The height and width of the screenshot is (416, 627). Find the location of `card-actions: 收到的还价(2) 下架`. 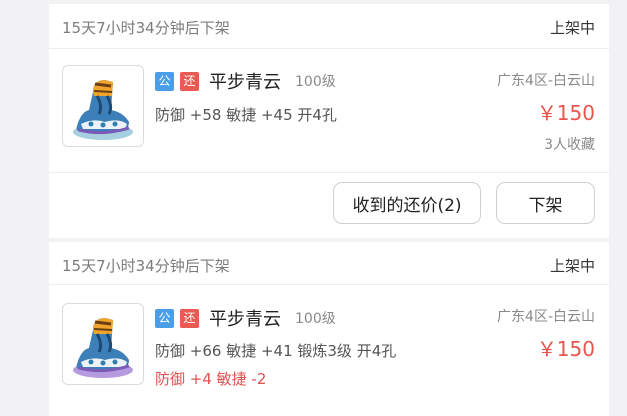

card-actions: 收到的还价(2) 下架 is located at coordinates (329, 205).